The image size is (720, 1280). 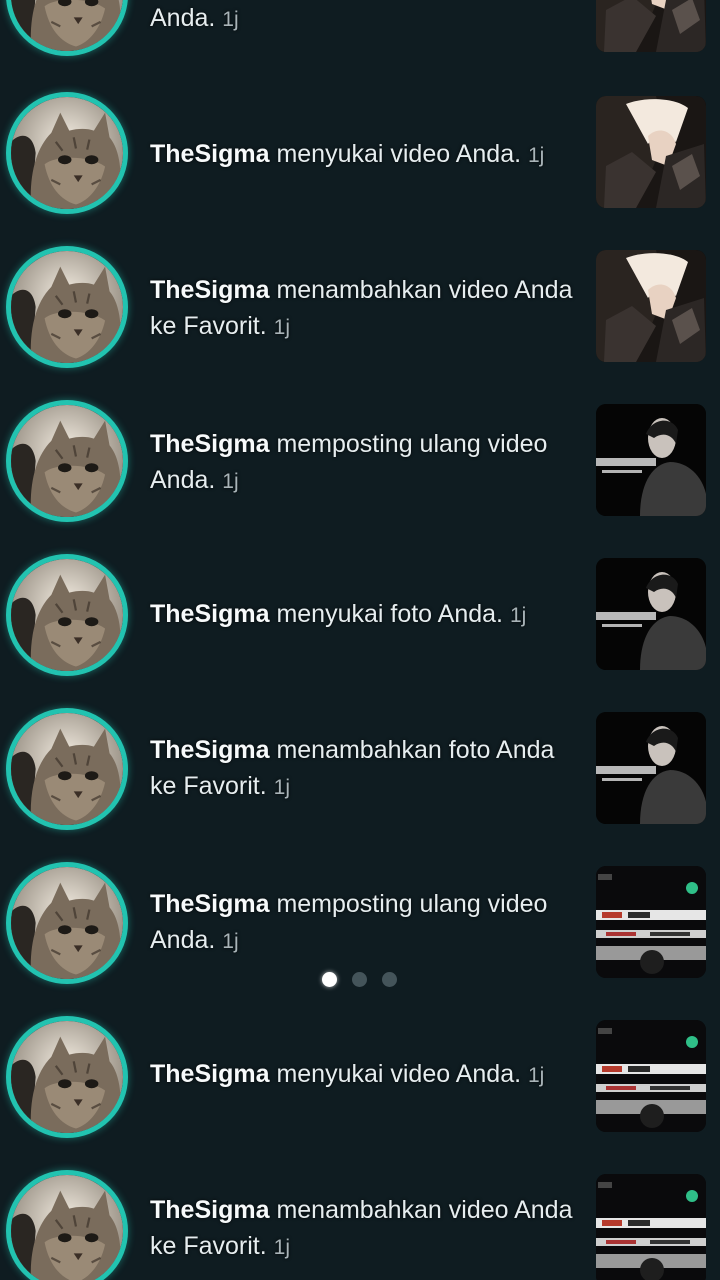 I want to click on notification-action: menyukai foto Anda., so click(x=389, y=614).